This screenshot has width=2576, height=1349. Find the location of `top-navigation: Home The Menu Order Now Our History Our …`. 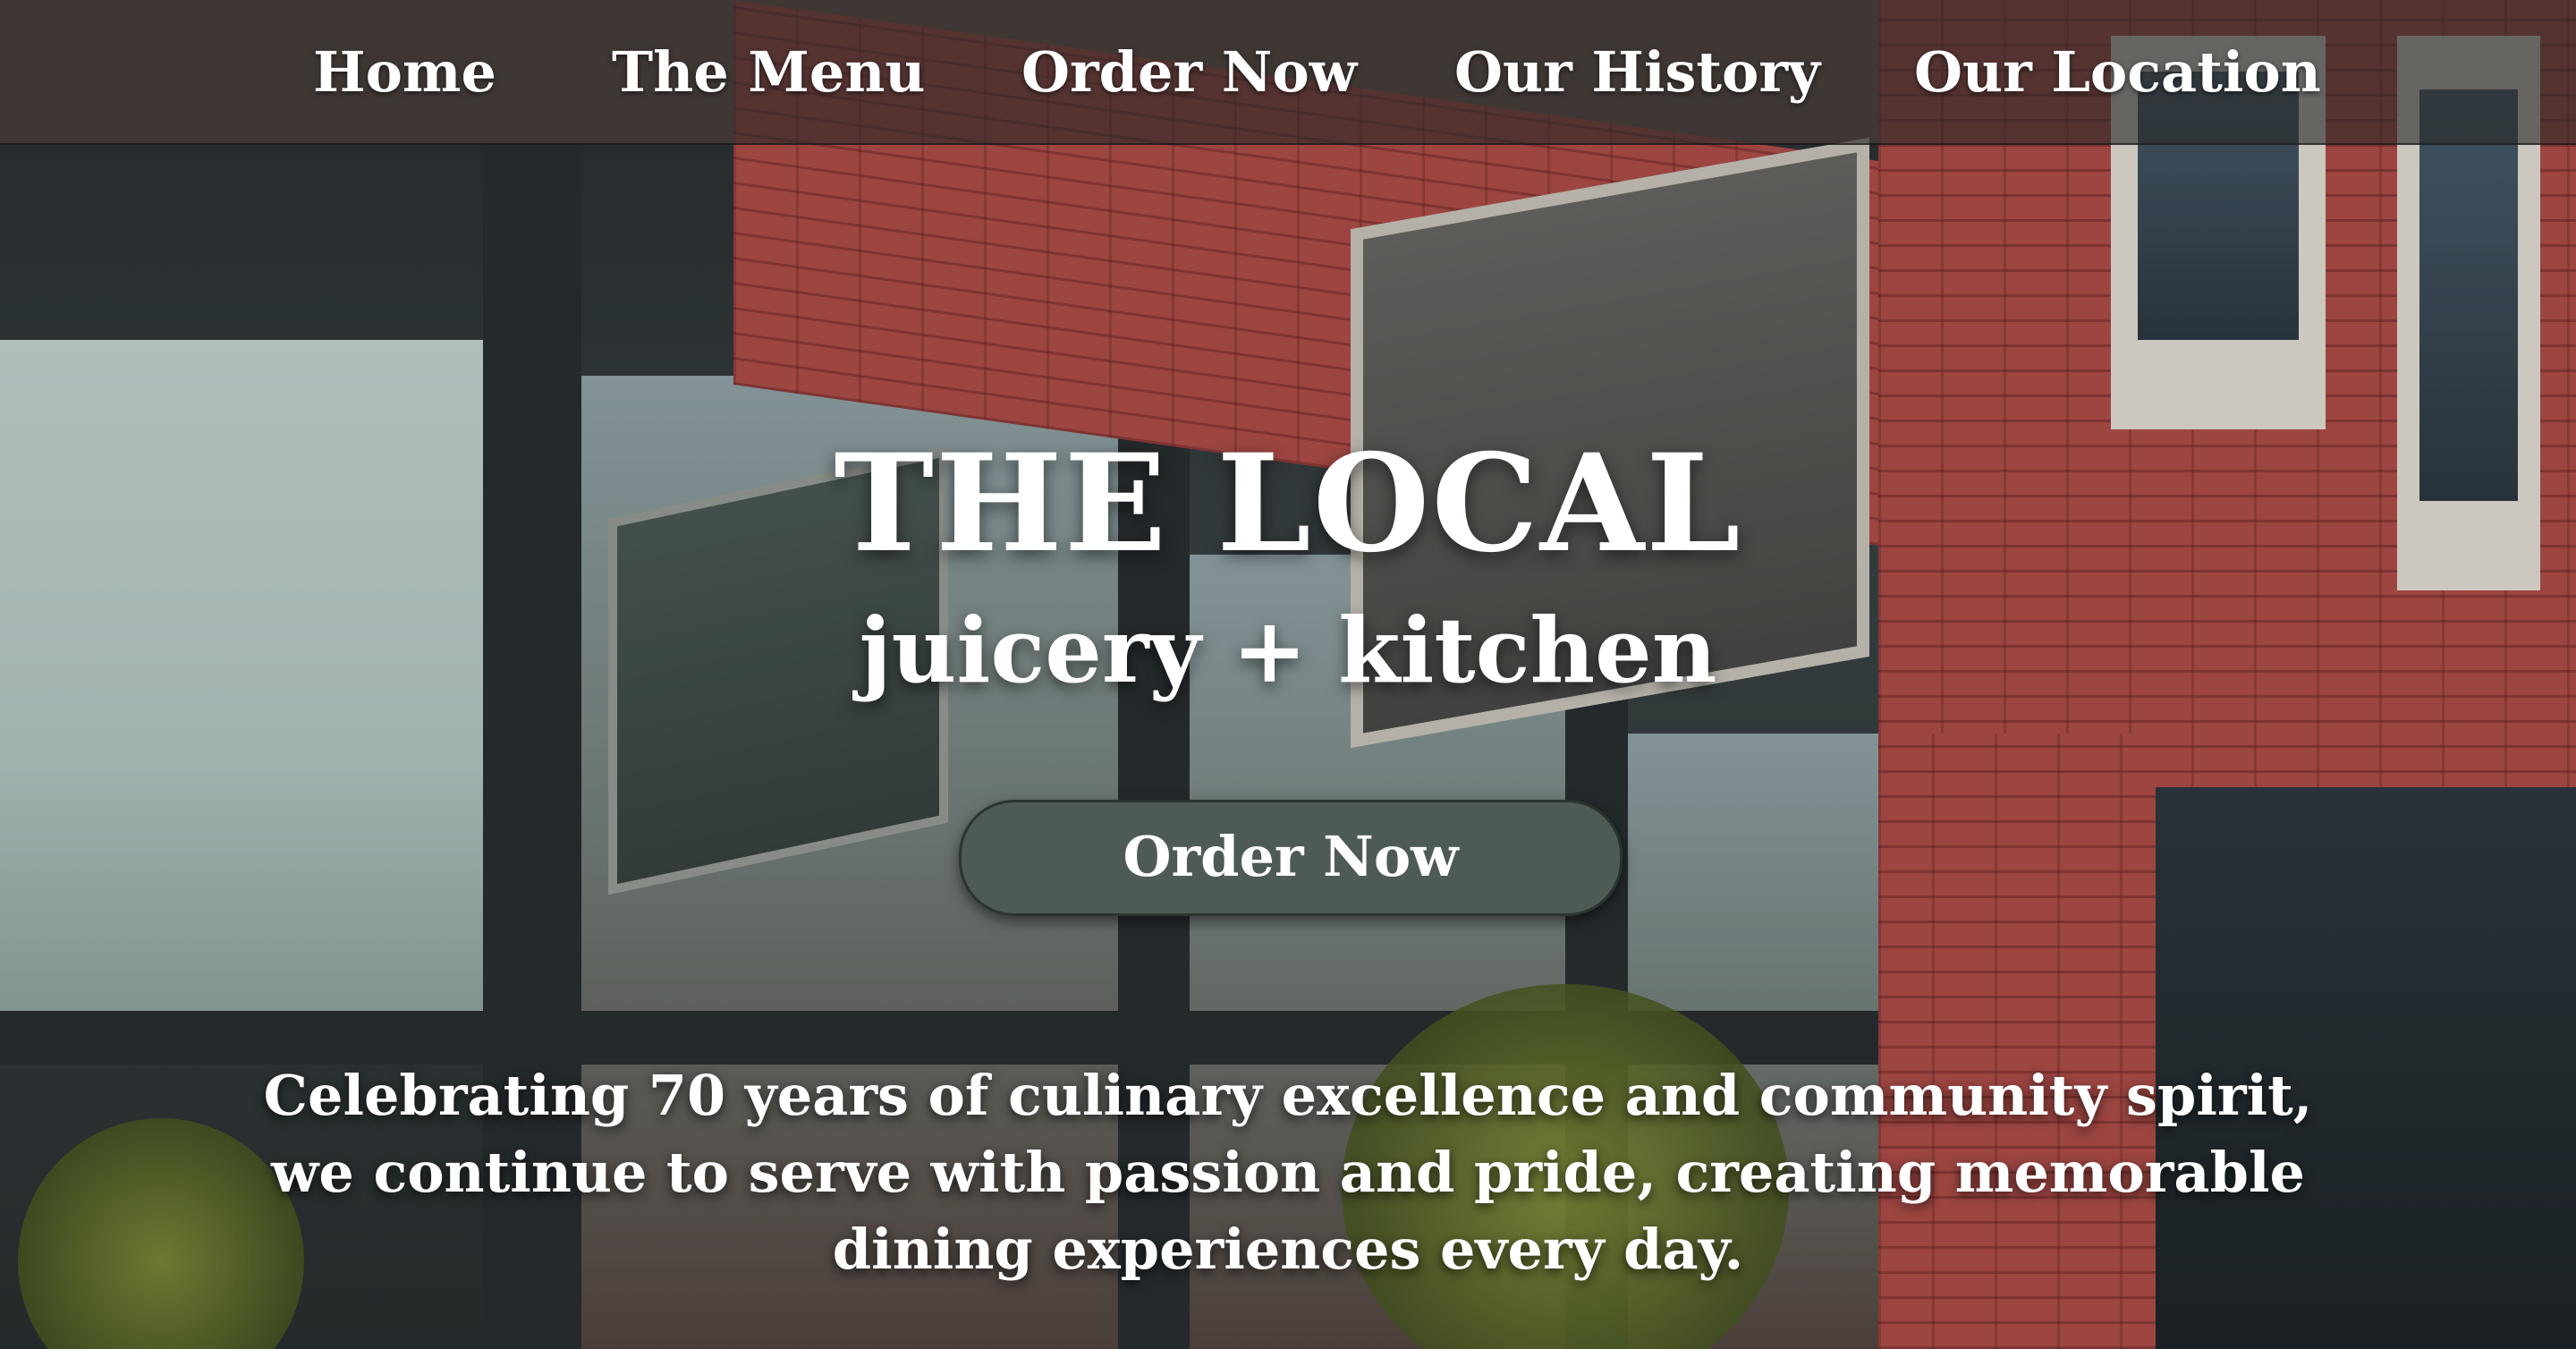

top-navigation: Home The Menu Order Now Our History Our … is located at coordinates (1288, 72).